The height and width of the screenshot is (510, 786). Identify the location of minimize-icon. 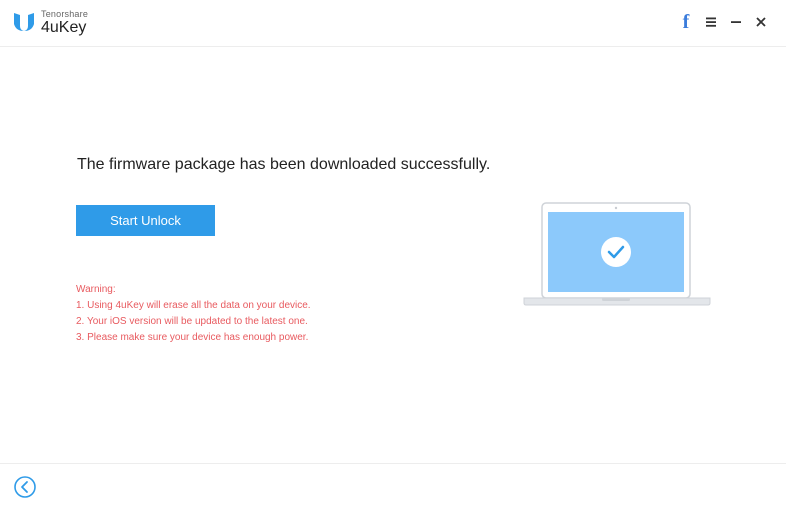
(736, 22).